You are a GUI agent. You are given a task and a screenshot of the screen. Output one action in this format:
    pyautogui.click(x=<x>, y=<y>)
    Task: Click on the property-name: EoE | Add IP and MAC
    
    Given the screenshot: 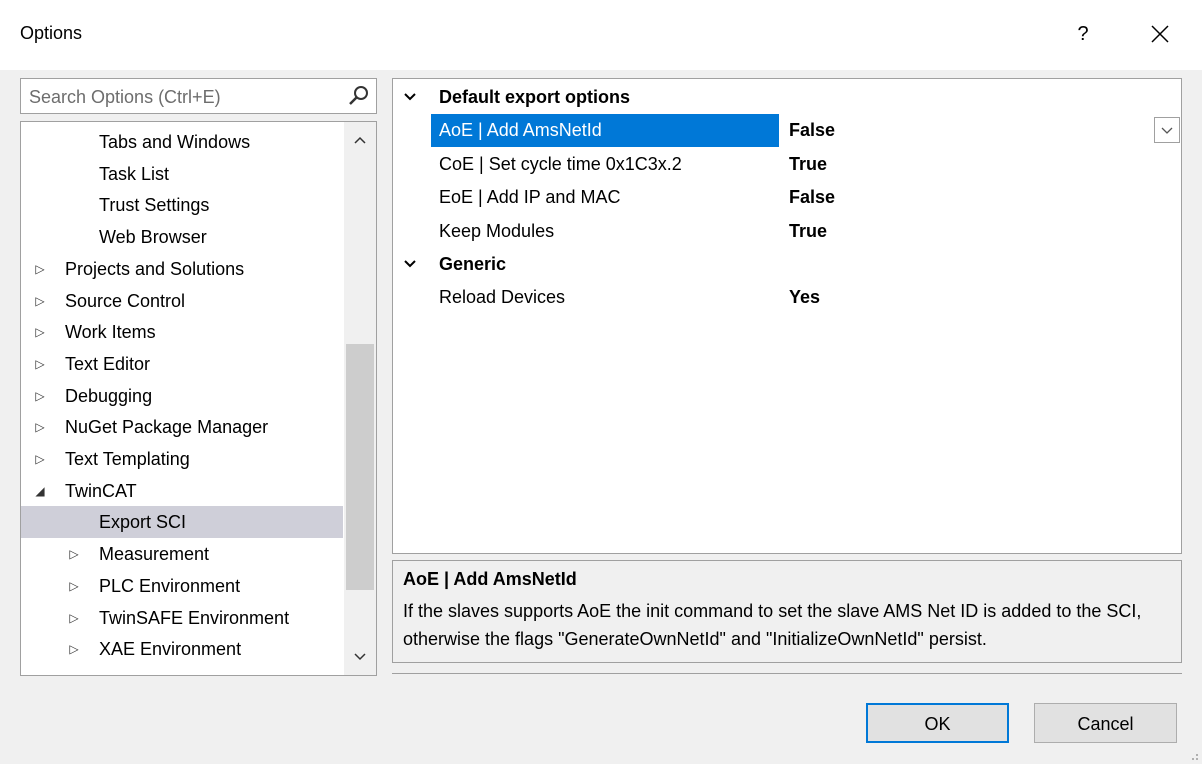 What is the action you would take?
    pyautogui.click(x=530, y=197)
    